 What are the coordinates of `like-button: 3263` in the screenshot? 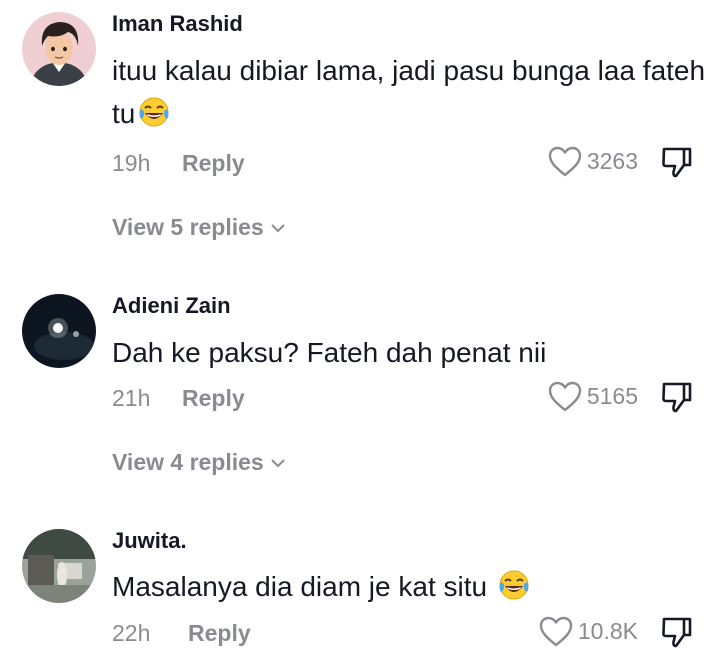 It's located at (592, 161).